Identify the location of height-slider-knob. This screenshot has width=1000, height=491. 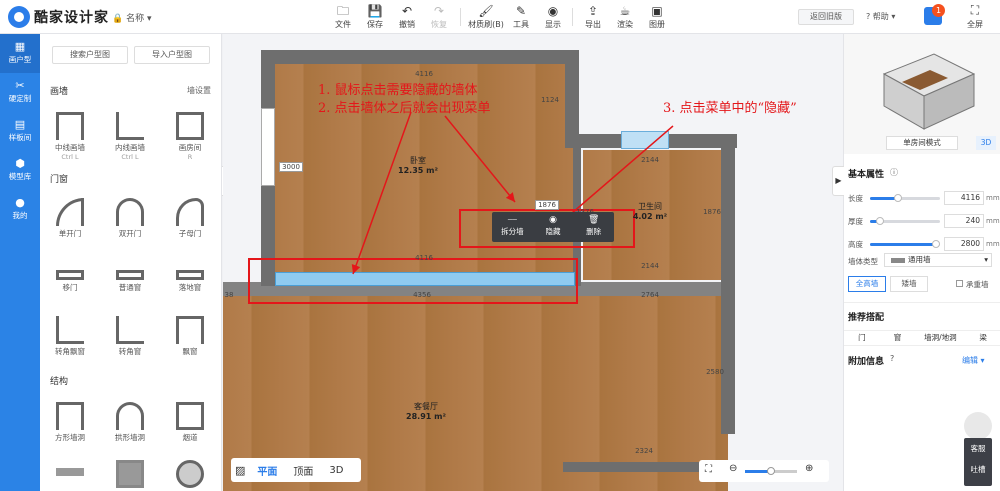
(936, 244).